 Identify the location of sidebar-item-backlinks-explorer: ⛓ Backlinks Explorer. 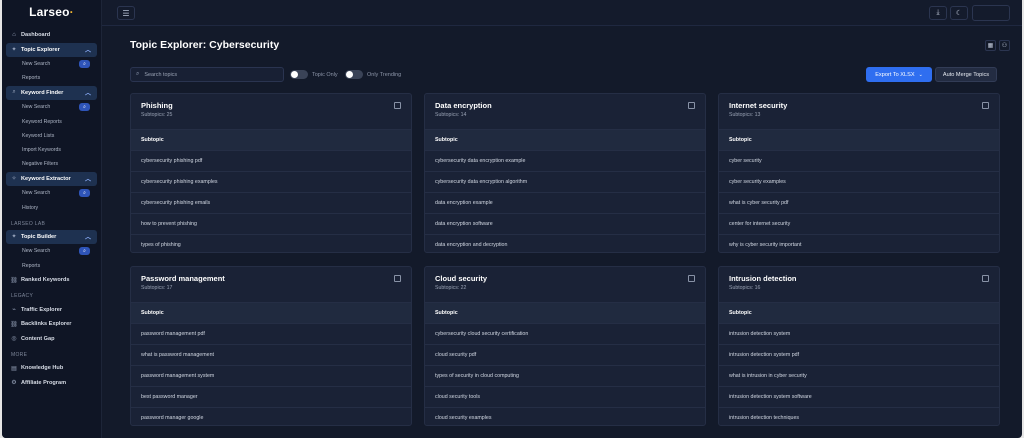
(51, 324).